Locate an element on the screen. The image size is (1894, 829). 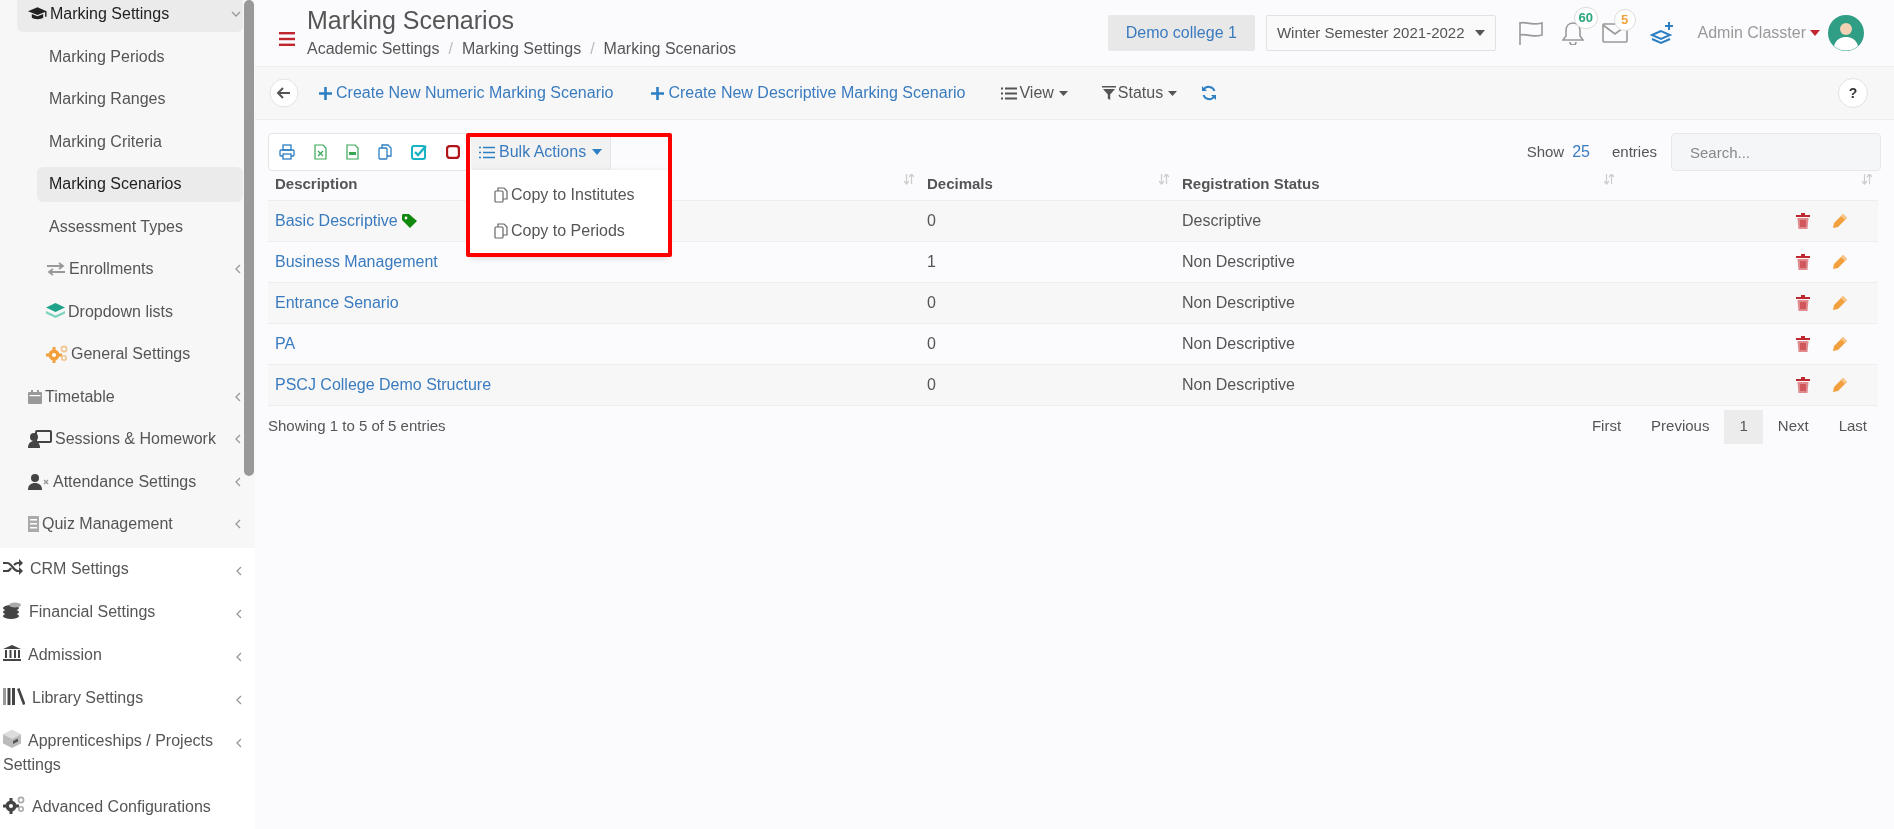
sidebar-item: Marking Criteria is located at coordinates (140, 141).